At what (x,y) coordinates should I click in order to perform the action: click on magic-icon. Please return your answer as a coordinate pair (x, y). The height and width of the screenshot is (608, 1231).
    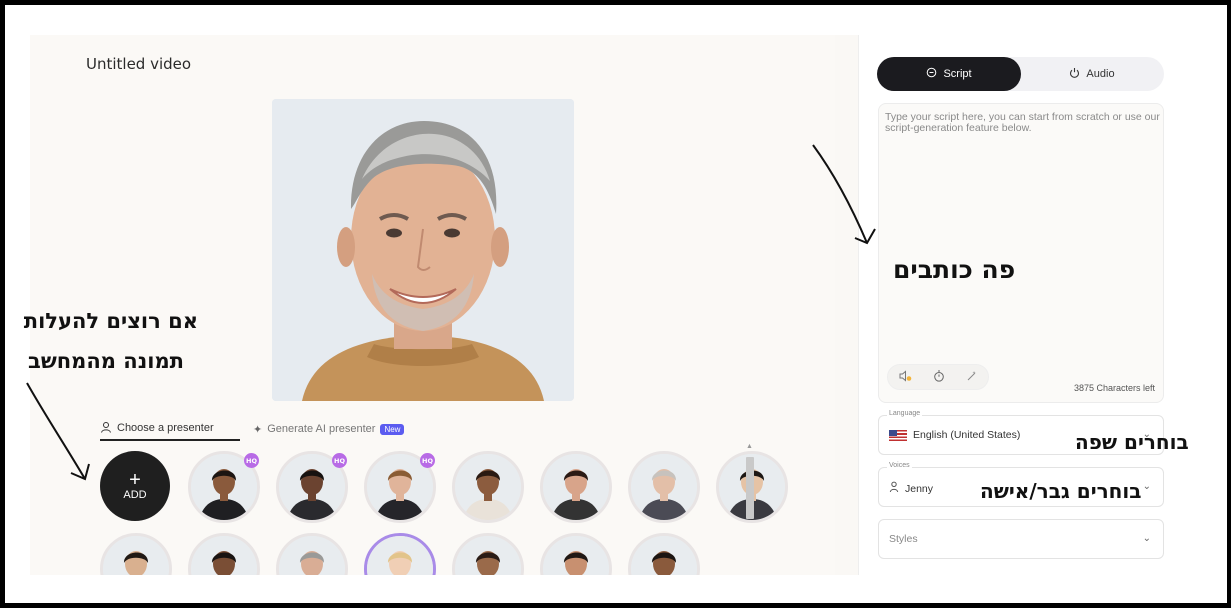
    Looking at the image, I should click on (972, 377).